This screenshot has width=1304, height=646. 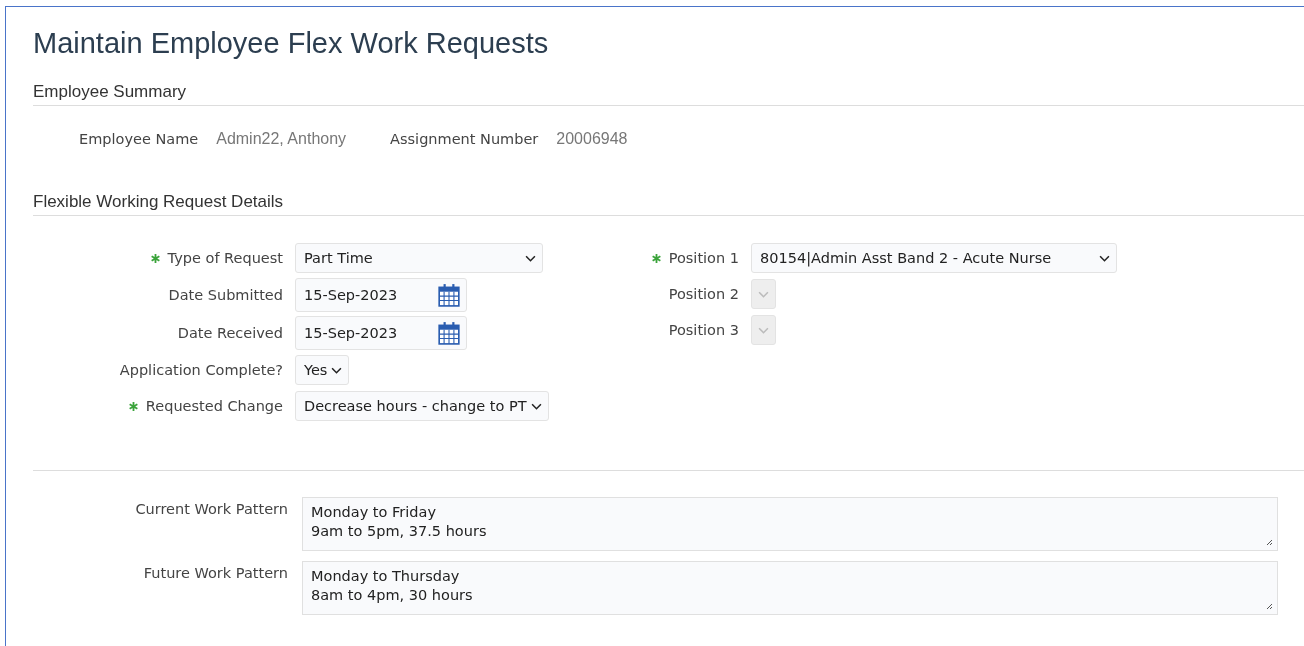 I want to click on dropdown: 80154|Admin Asst Band 2 - Acute Nurse, so click(x=934, y=258).